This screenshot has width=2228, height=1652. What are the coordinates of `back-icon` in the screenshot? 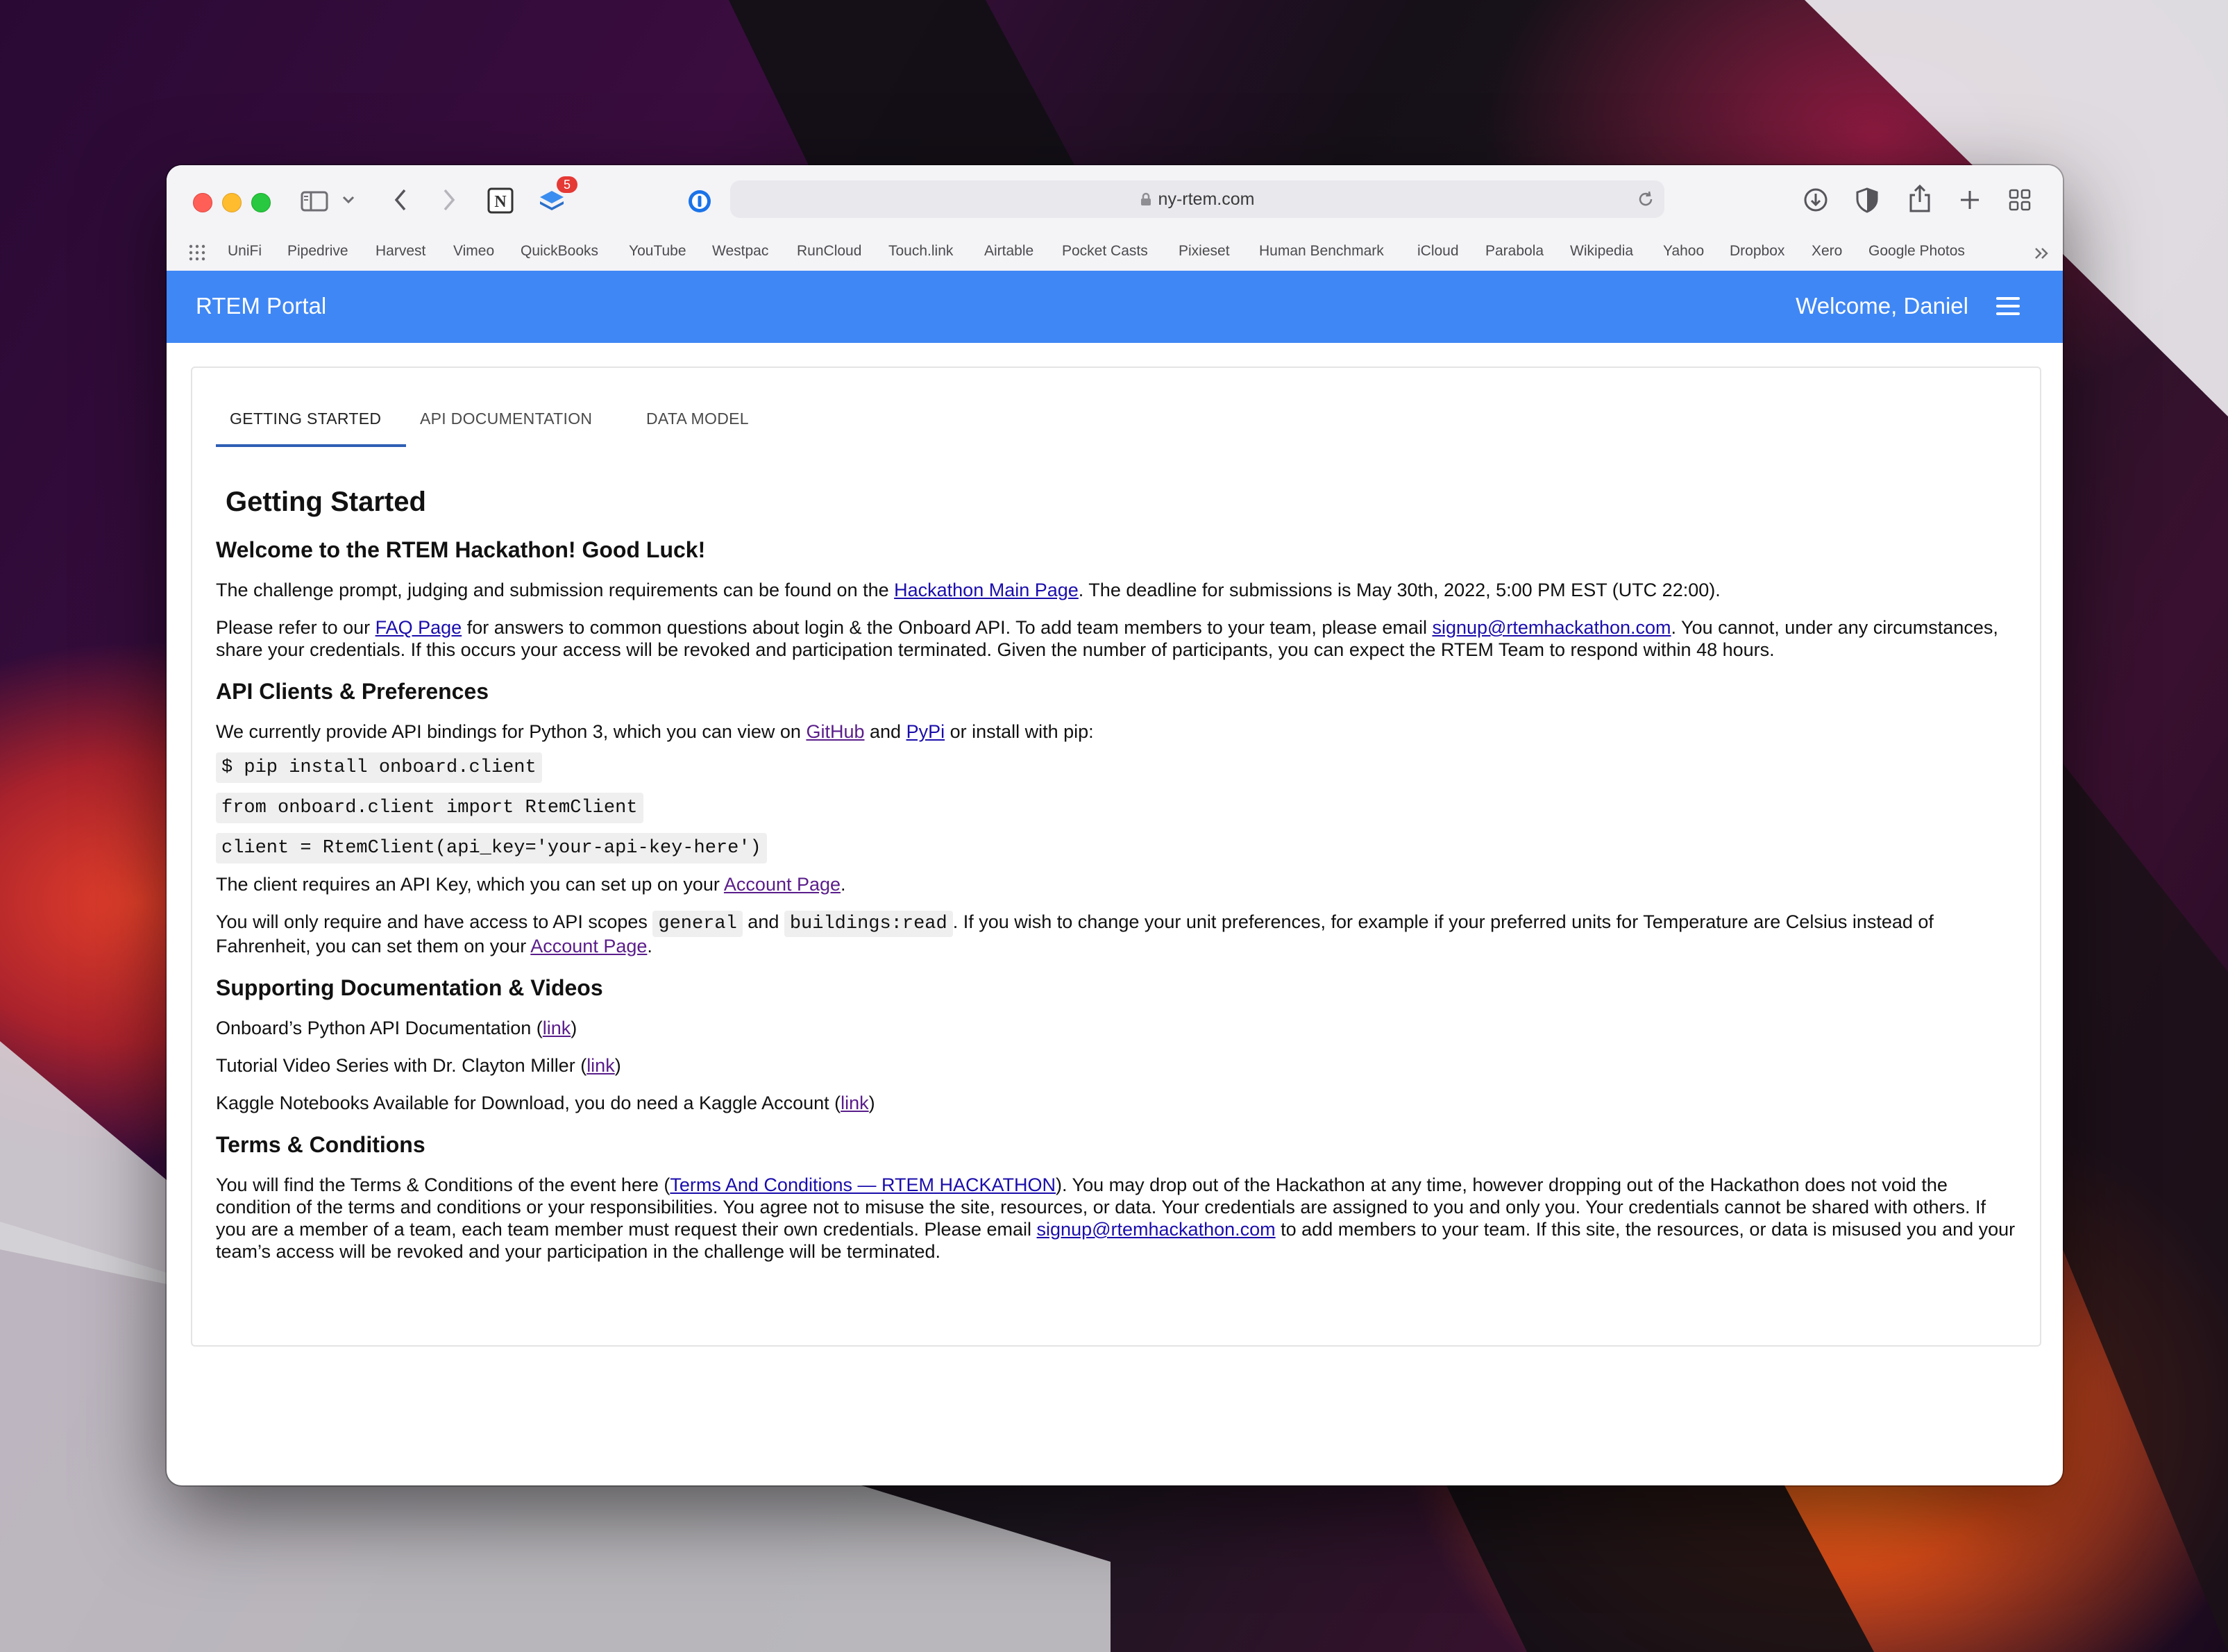 It's located at (401, 200).